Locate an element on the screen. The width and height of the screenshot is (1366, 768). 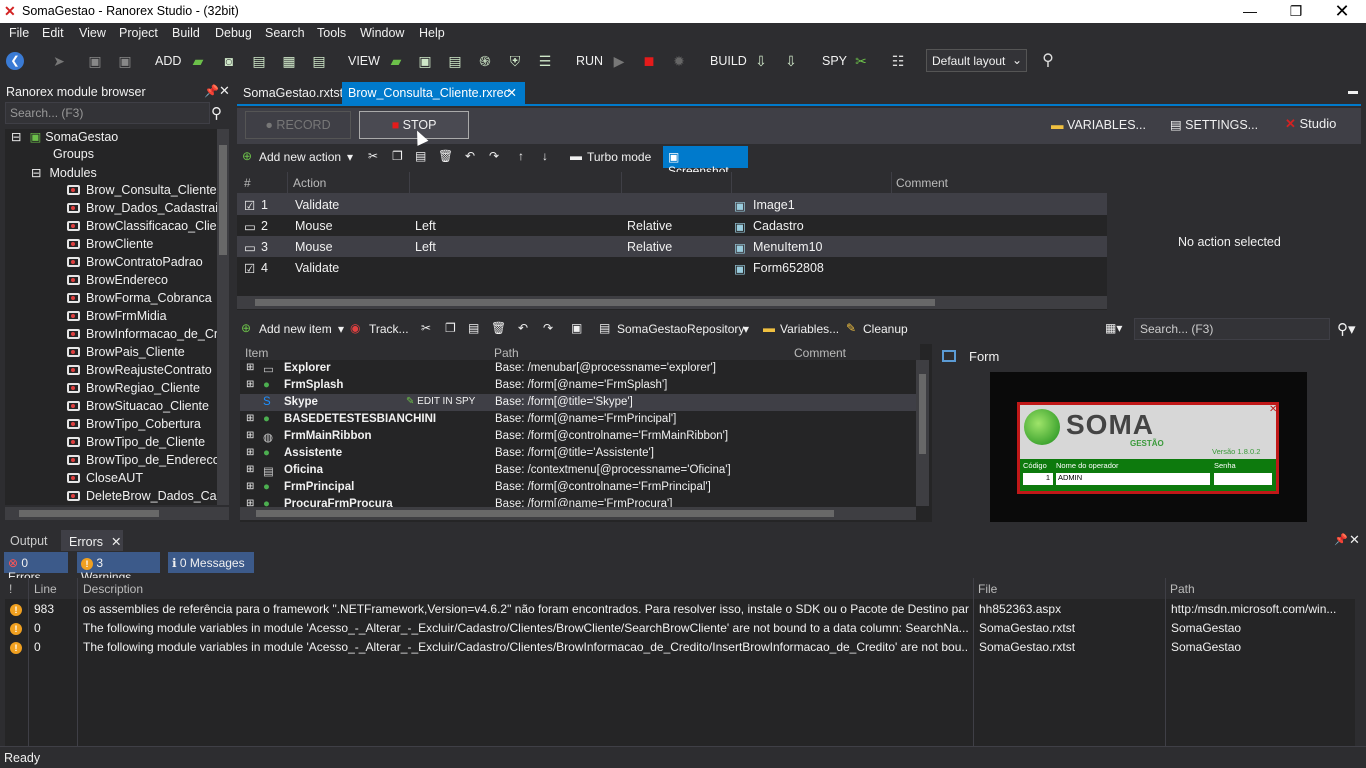
tree-module-item: BrowPais_Cliente is located at coordinates (126, 354).